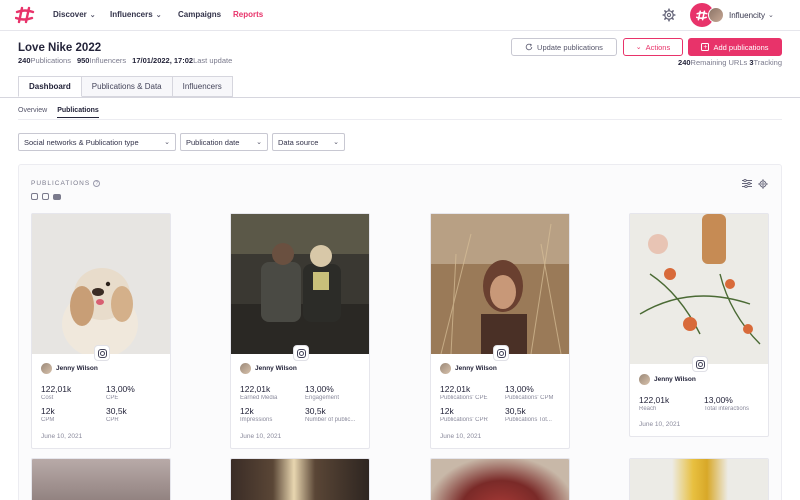 Image resolution: width=800 pixels, height=500 pixels. I want to click on nav-discover-label: Discover, so click(70, 14).